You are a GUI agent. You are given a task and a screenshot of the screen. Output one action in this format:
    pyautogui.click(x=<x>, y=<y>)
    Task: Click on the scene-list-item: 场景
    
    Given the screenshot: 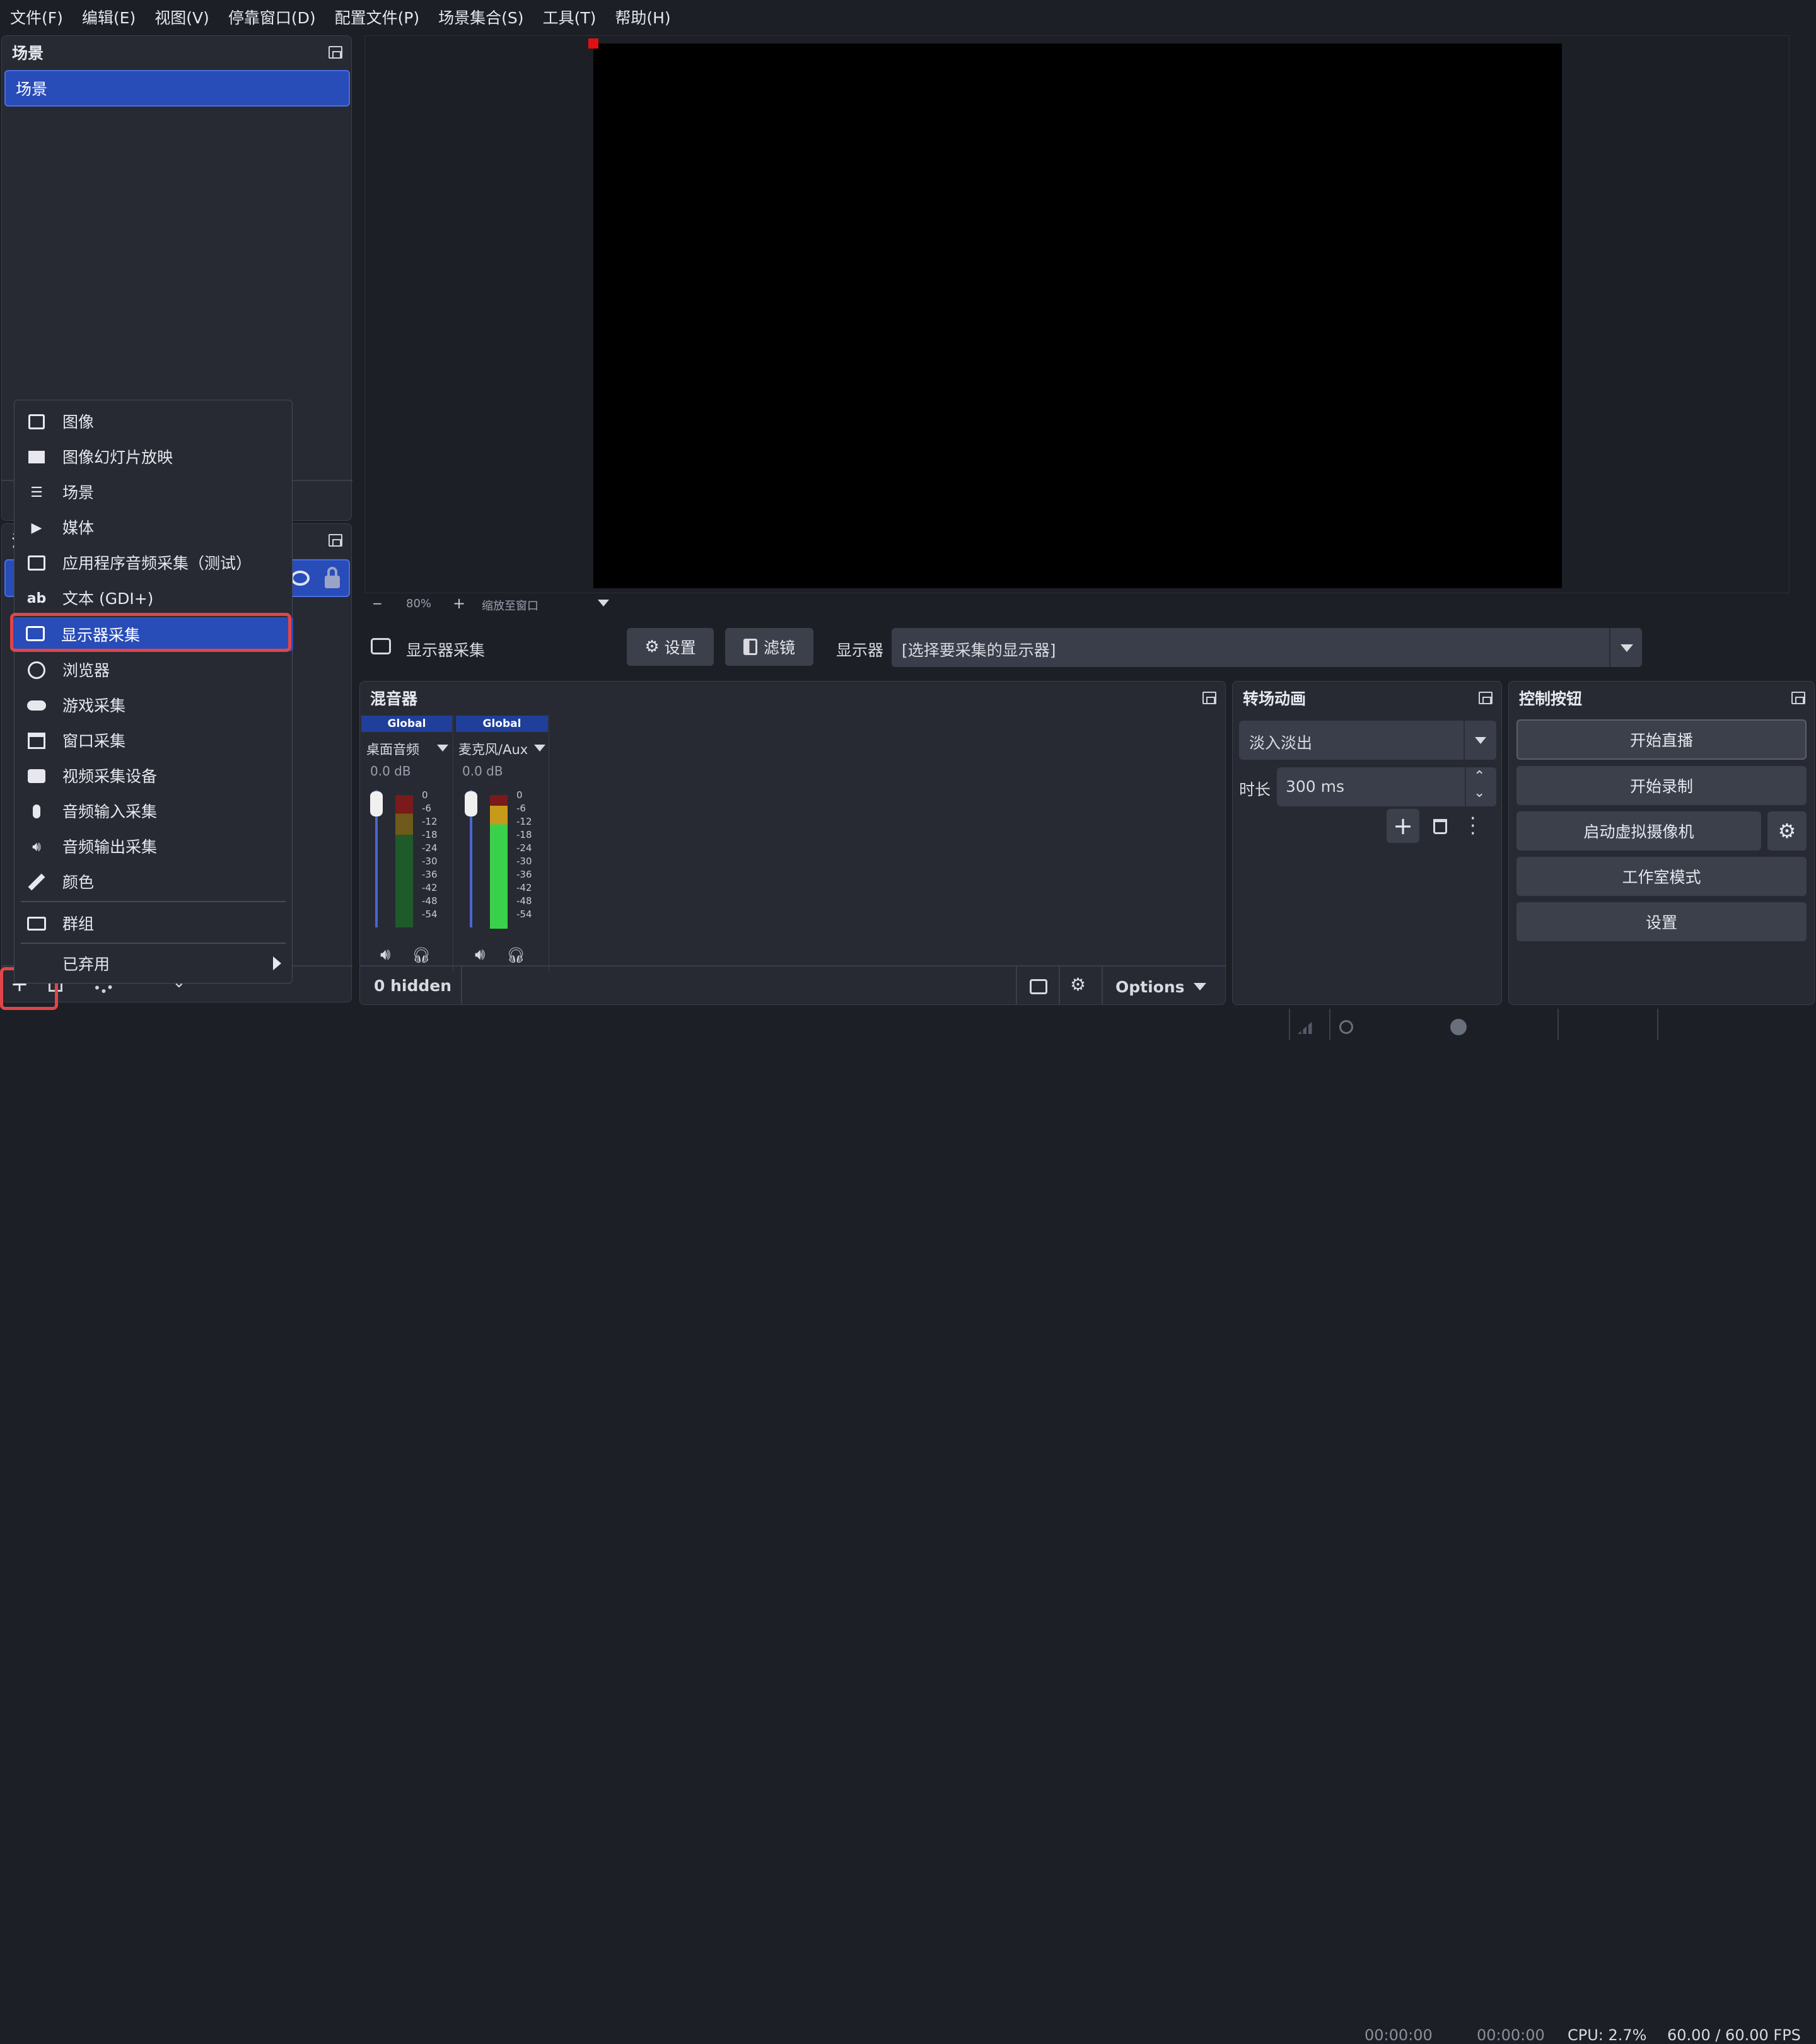 What is the action you would take?
    pyautogui.click(x=177, y=89)
    